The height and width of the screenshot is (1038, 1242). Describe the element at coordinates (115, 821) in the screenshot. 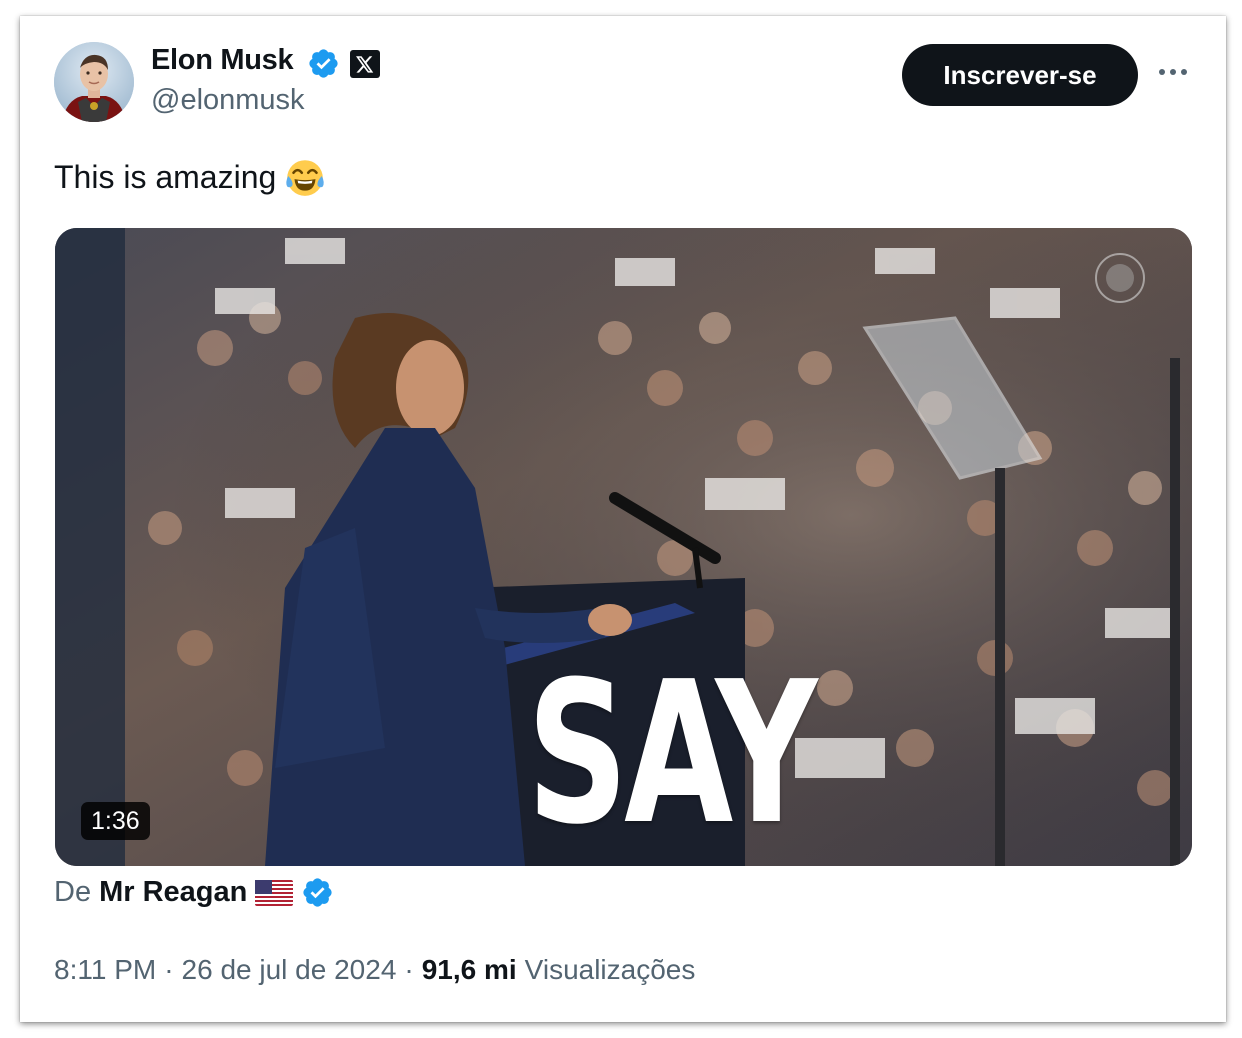

I see `video-duration-badge: 1:36` at that location.